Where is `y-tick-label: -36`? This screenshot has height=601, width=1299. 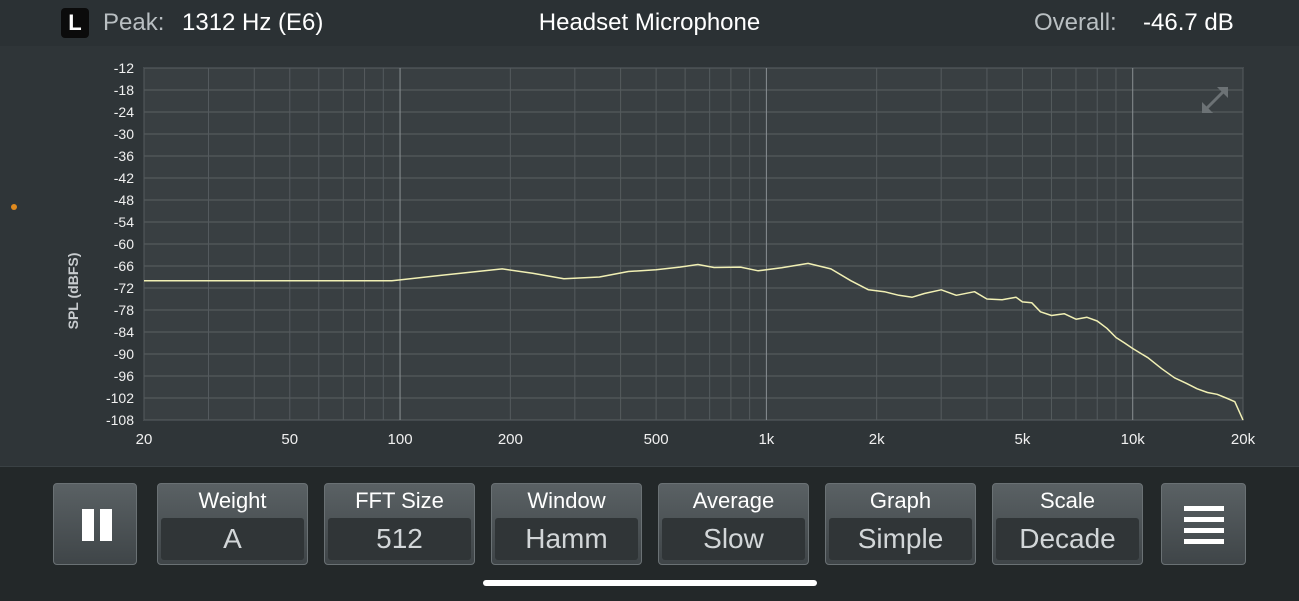
y-tick-label: -36 is located at coordinates (124, 156).